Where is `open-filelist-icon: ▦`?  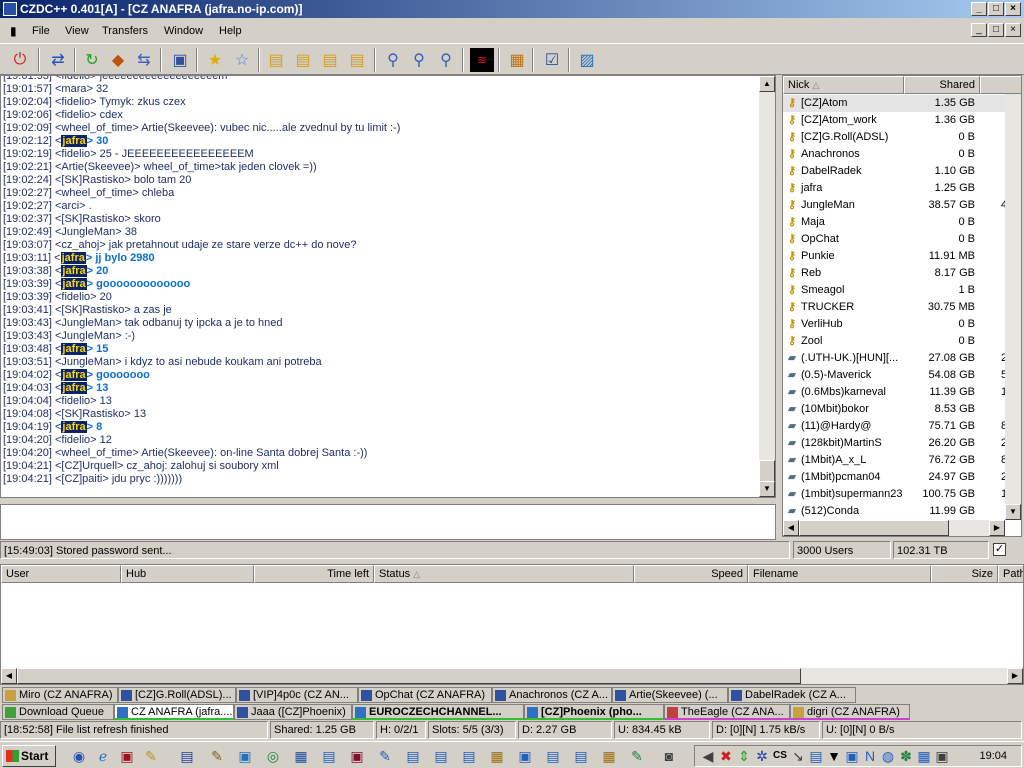
open-filelist-icon: ▦ is located at coordinates (517, 60).